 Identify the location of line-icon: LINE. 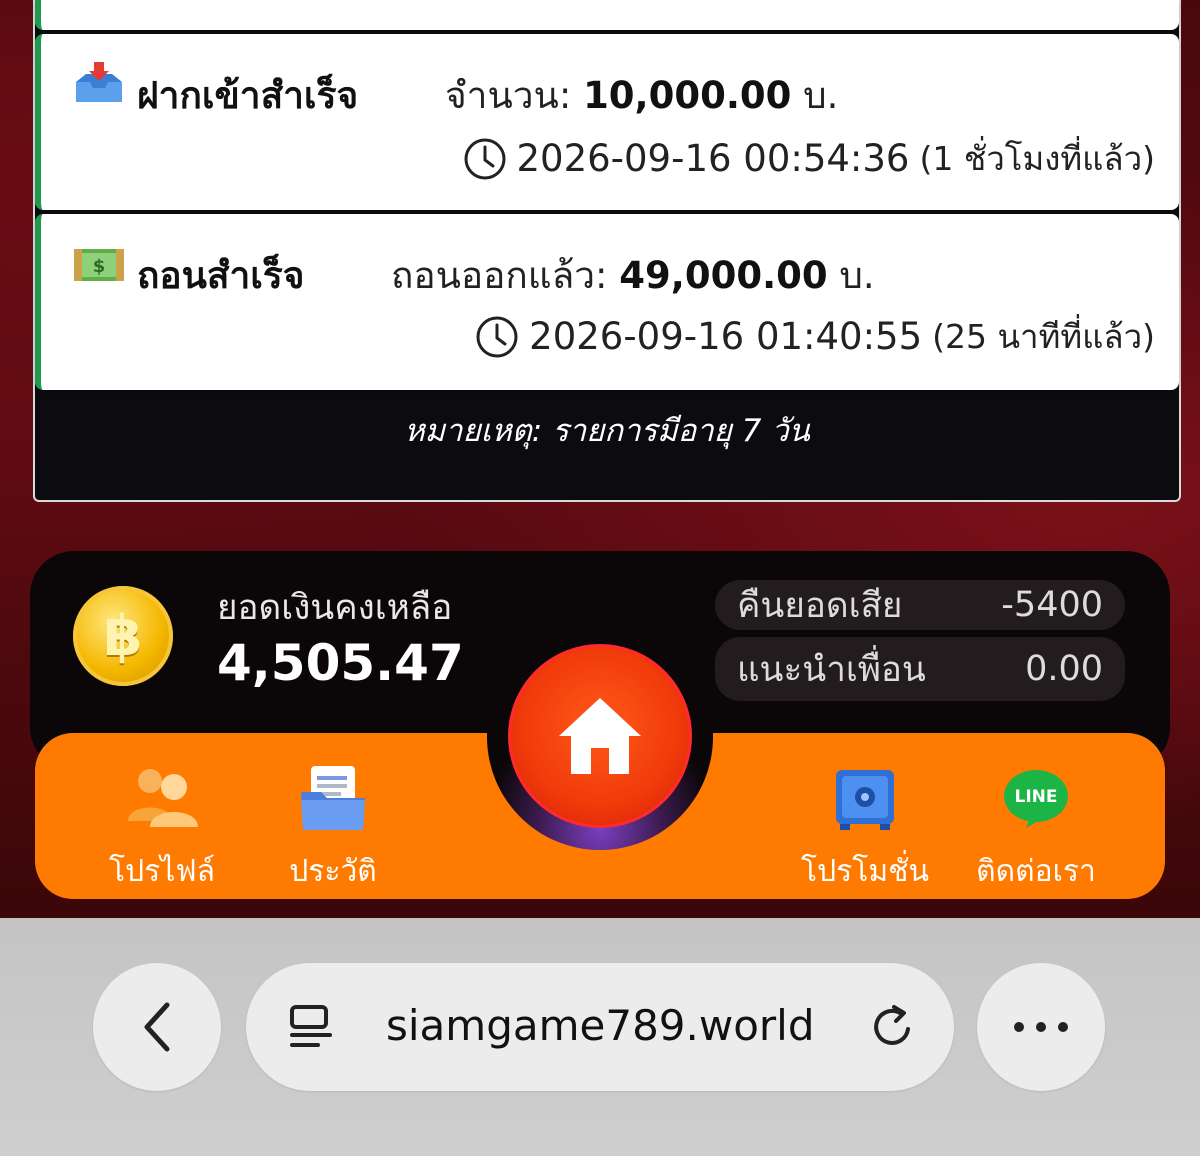
(1036, 798).